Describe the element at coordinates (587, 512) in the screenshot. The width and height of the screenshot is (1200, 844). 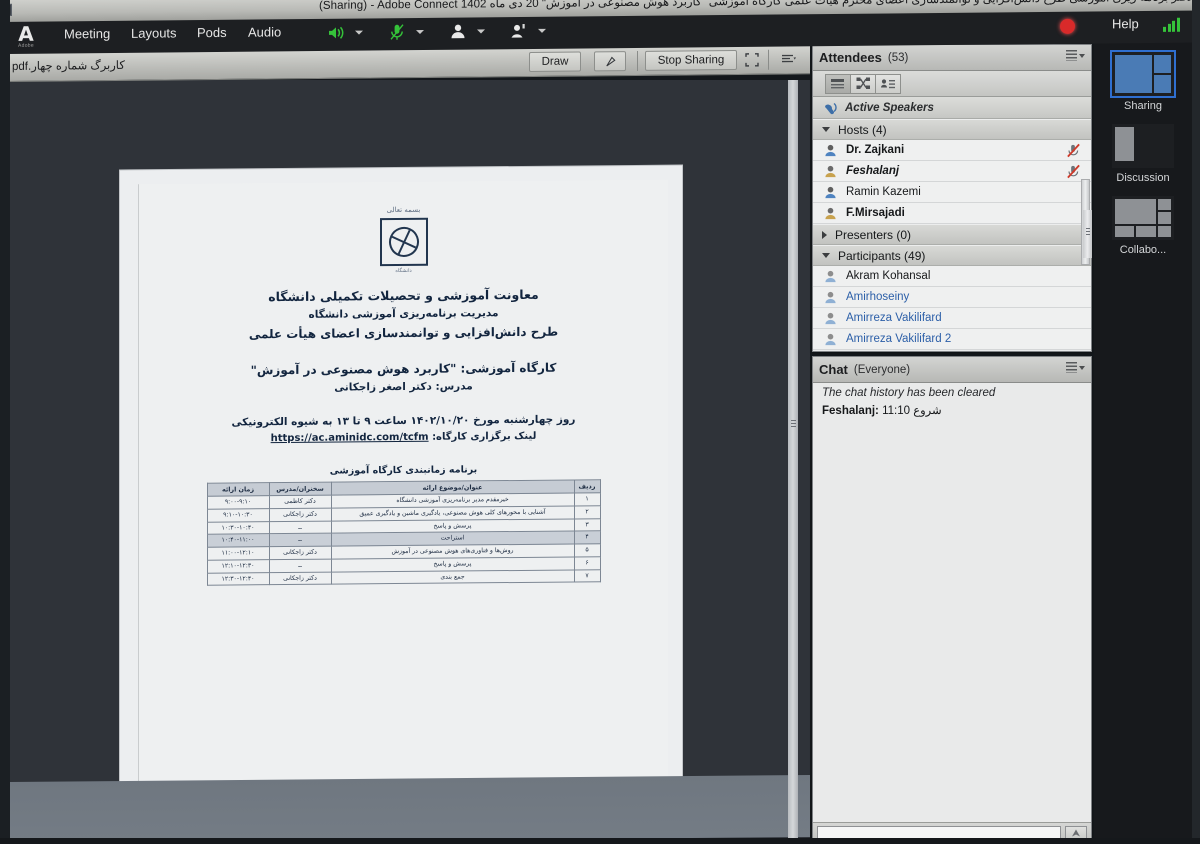
I see `cell-no: ۲` at that location.